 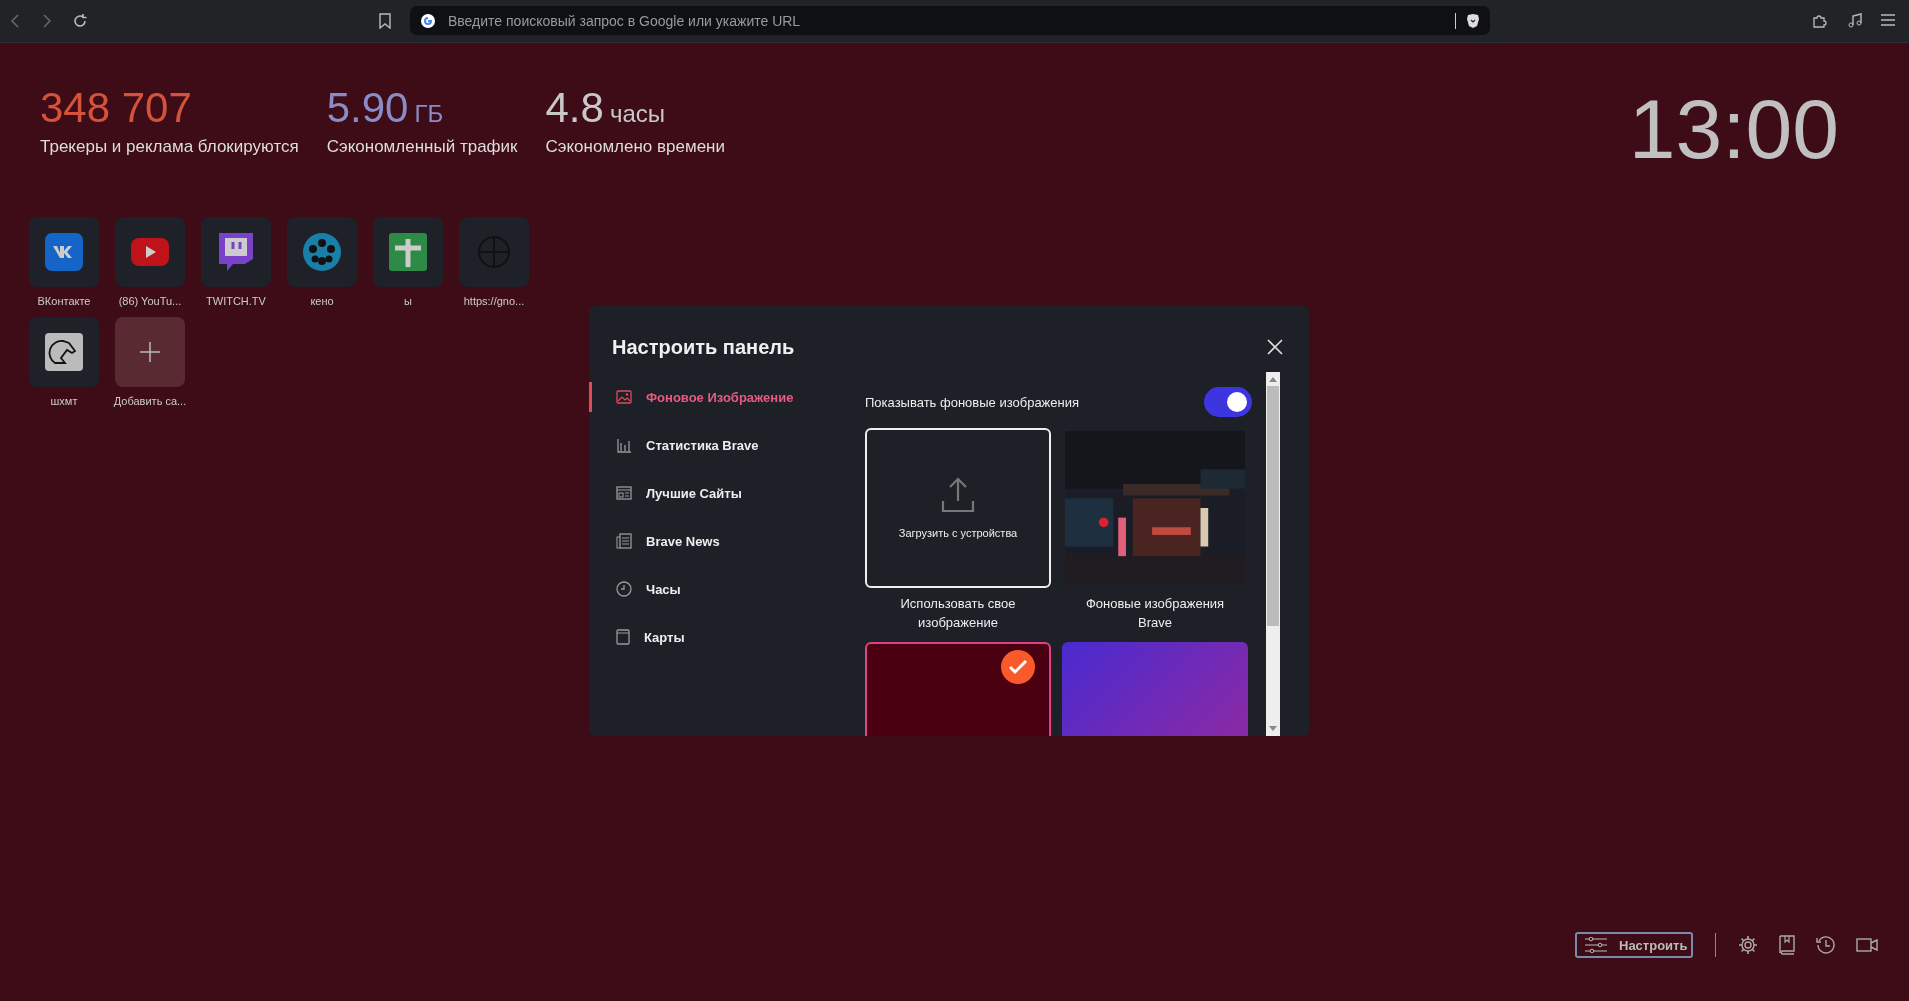 What do you see at coordinates (1826, 945) in the screenshot?
I see `history-icon` at bounding box center [1826, 945].